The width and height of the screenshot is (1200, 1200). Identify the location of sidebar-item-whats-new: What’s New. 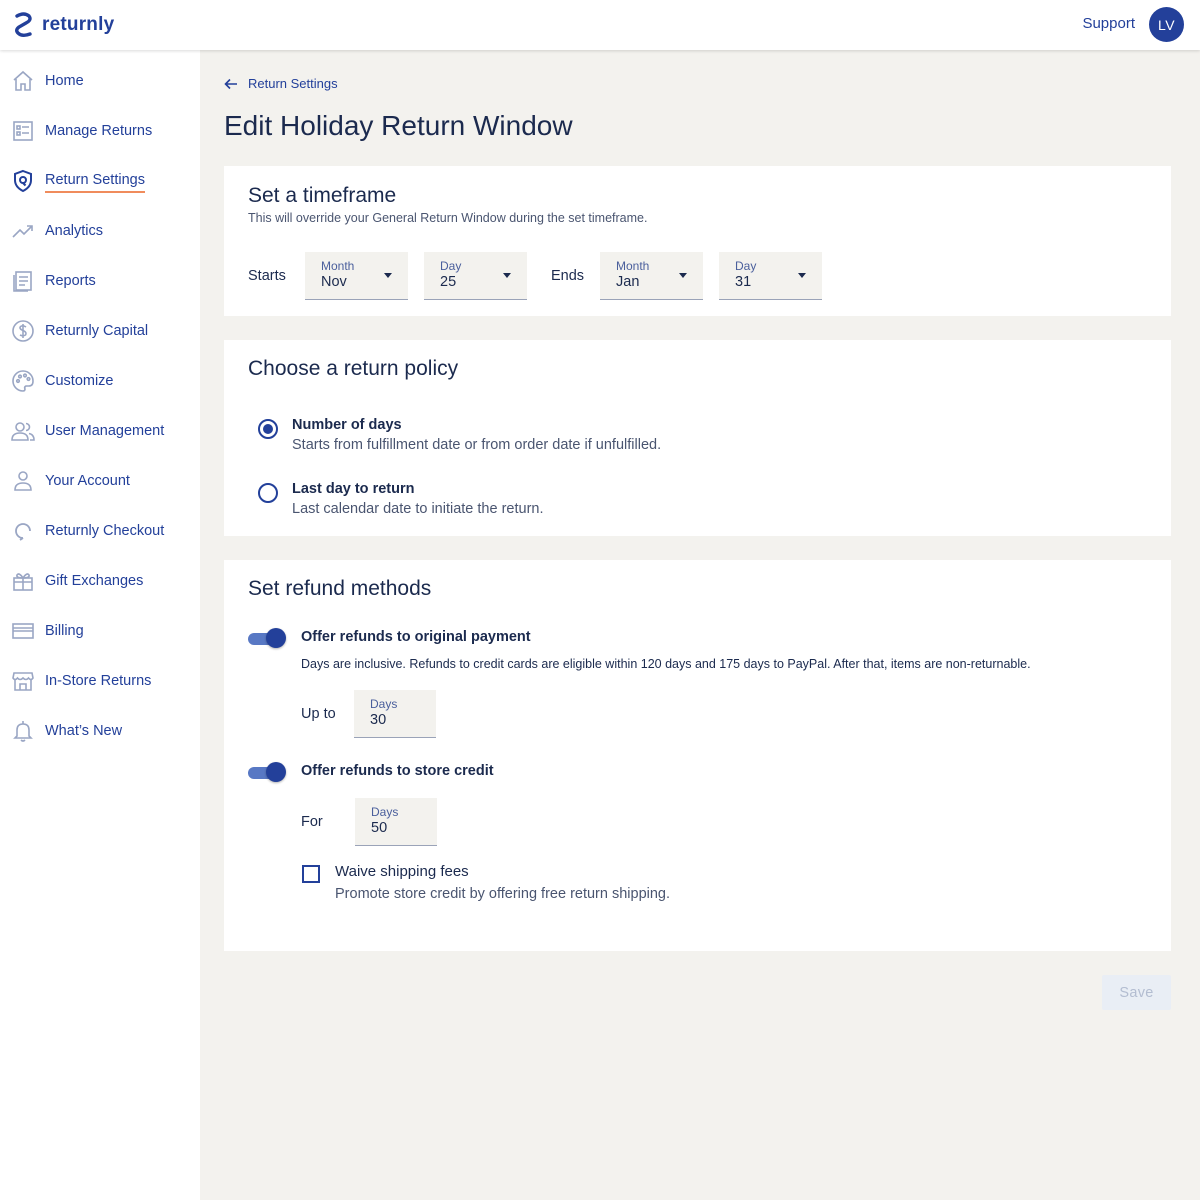
(100, 731).